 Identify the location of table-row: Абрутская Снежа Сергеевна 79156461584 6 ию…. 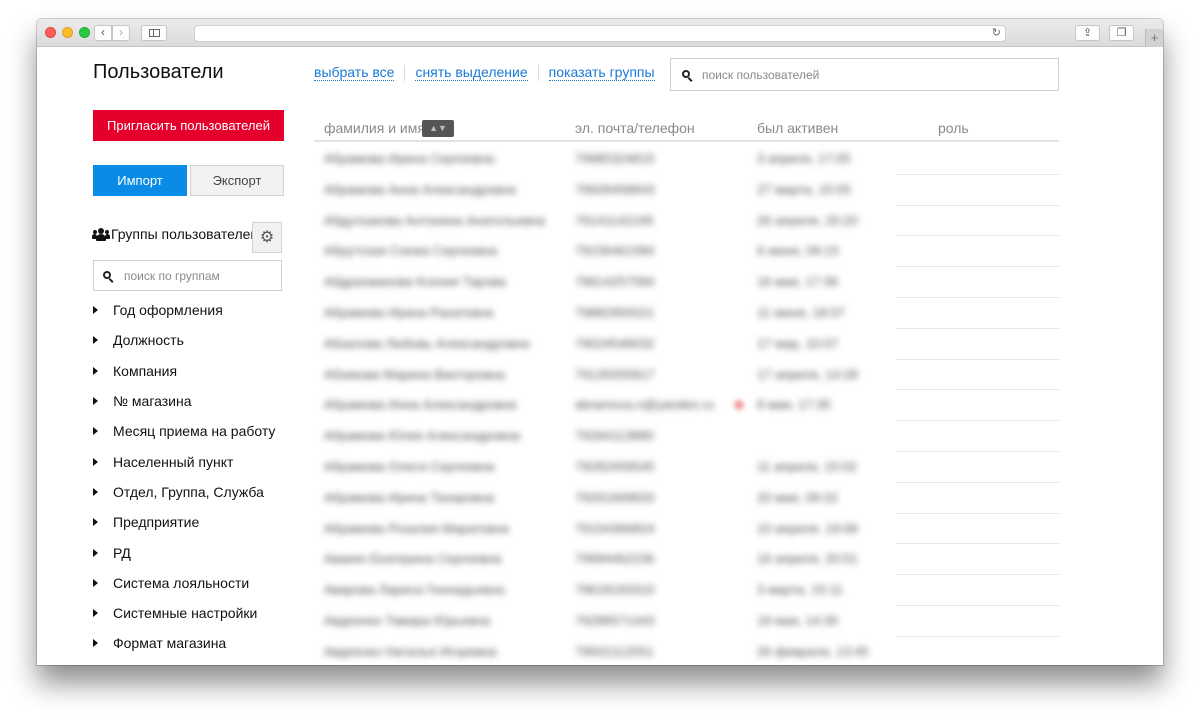
(686, 252).